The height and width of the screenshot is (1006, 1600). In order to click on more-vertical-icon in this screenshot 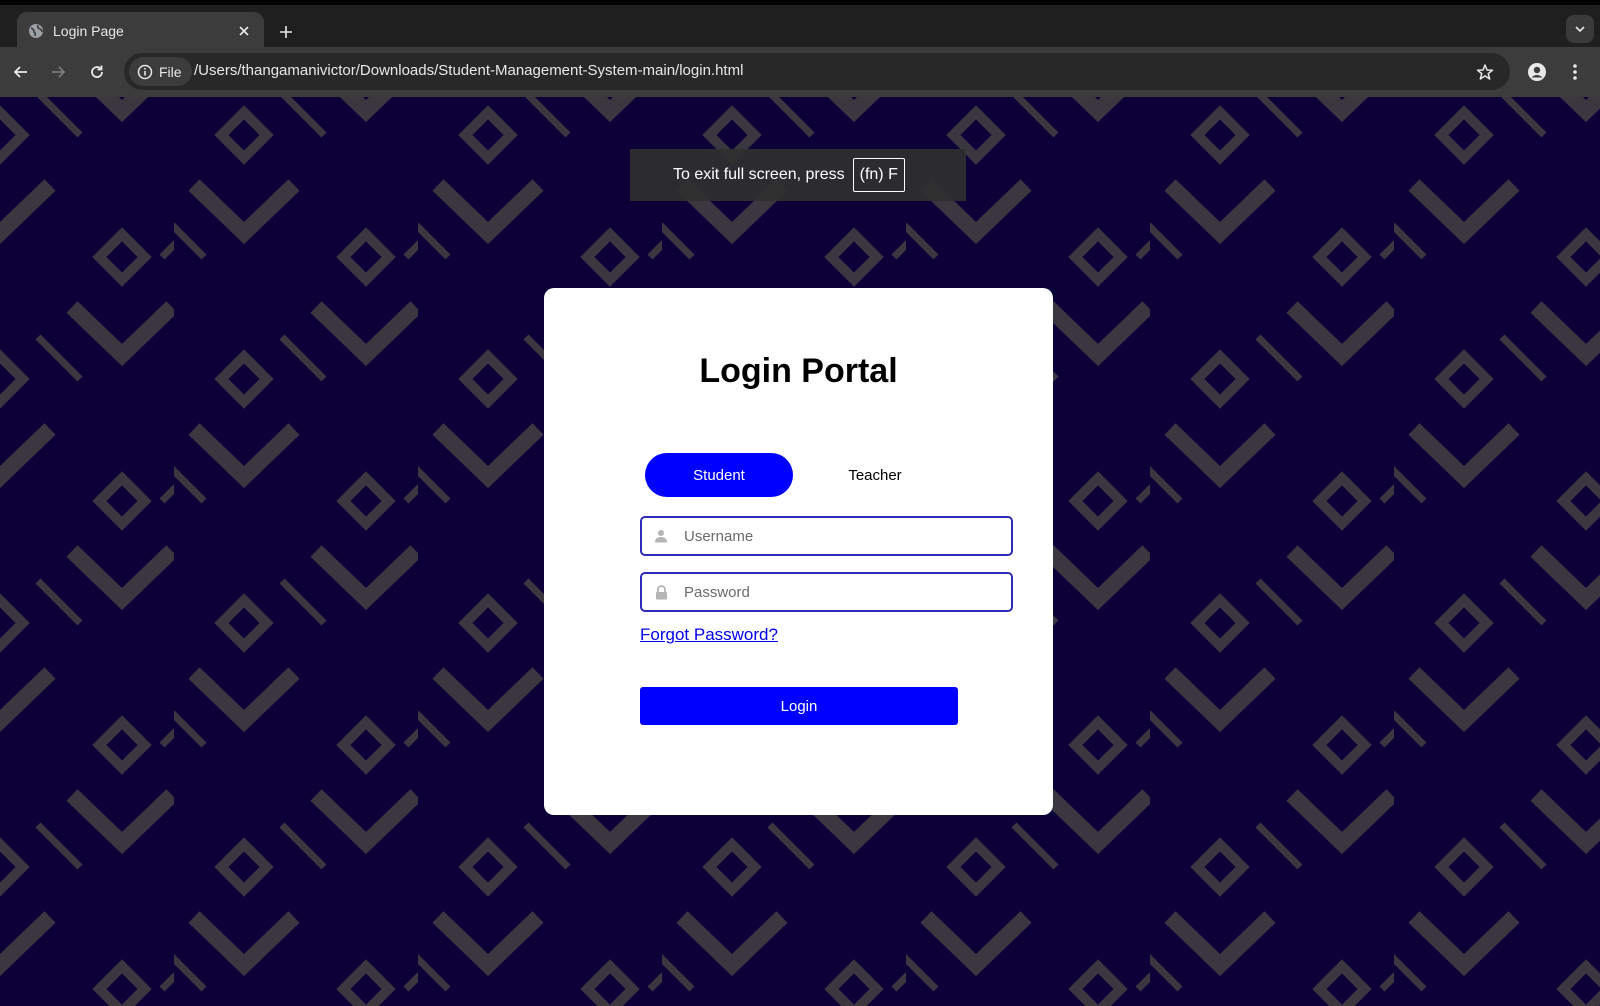, I will do `click(1575, 72)`.